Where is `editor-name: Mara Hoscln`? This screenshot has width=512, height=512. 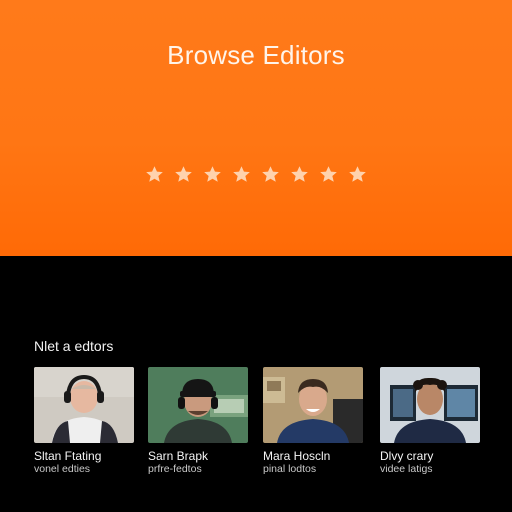 editor-name: Mara Hoscln is located at coordinates (297, 456).